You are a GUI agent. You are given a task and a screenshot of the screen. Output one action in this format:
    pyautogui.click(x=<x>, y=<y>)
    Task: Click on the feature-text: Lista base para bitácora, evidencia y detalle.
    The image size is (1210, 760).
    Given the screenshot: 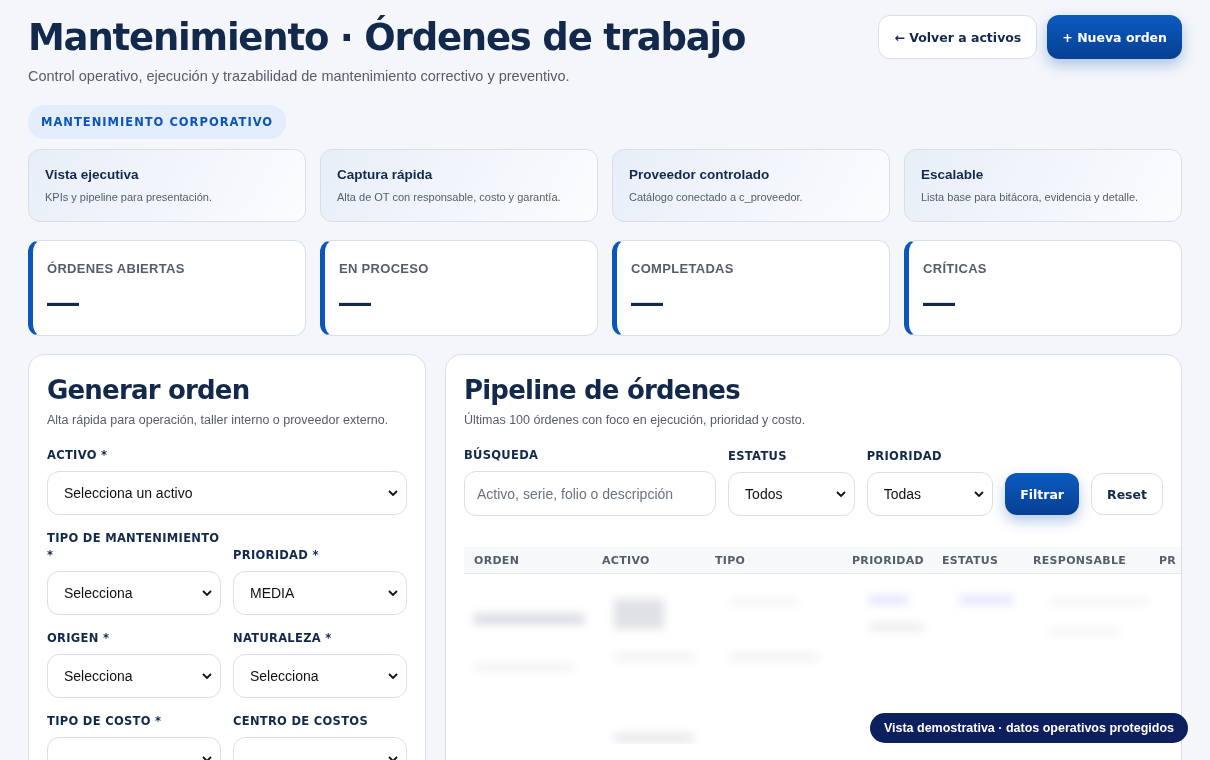 What is the action you would take?
    pyautogui.click(x=1030, y=197)
    